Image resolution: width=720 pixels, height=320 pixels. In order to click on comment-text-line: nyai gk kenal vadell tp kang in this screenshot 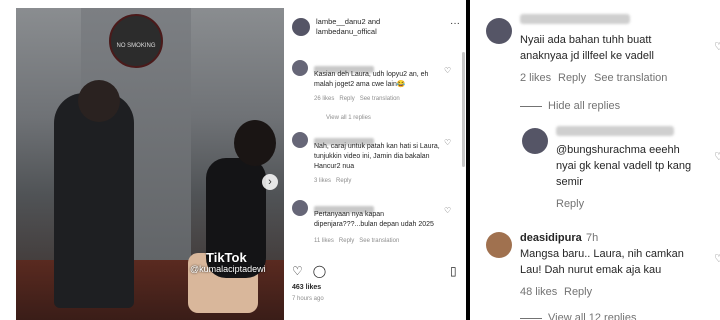, I will do `click(624, 166)`.